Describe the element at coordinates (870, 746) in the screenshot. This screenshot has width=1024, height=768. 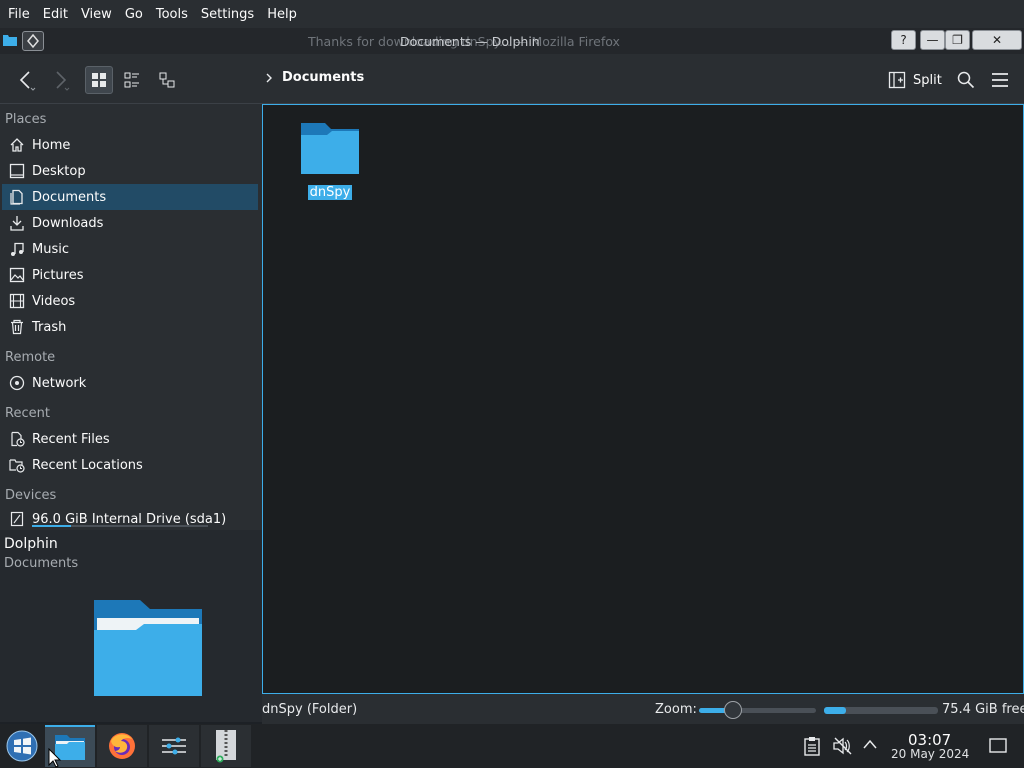
I see `chevron-up-icon` at that location.